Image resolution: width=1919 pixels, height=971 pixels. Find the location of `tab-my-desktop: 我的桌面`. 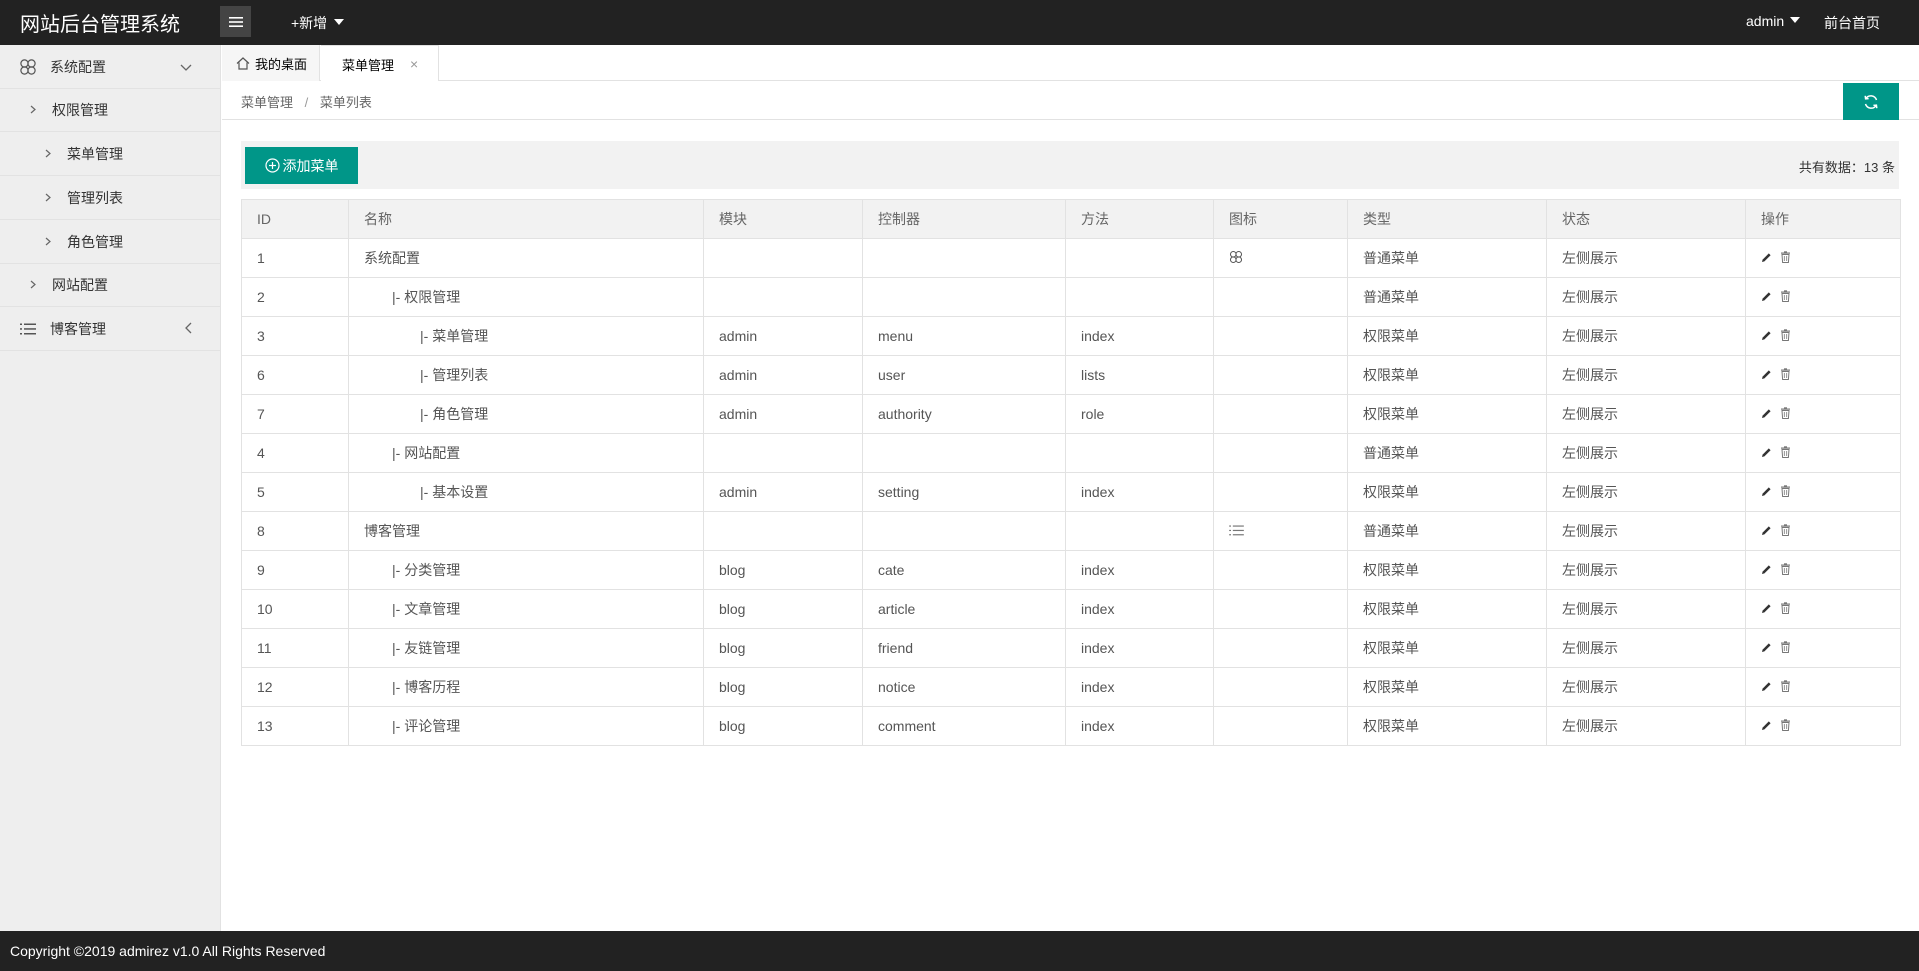

tab-my-desktop: 我的桌面 is located at coordinates (271, 63).